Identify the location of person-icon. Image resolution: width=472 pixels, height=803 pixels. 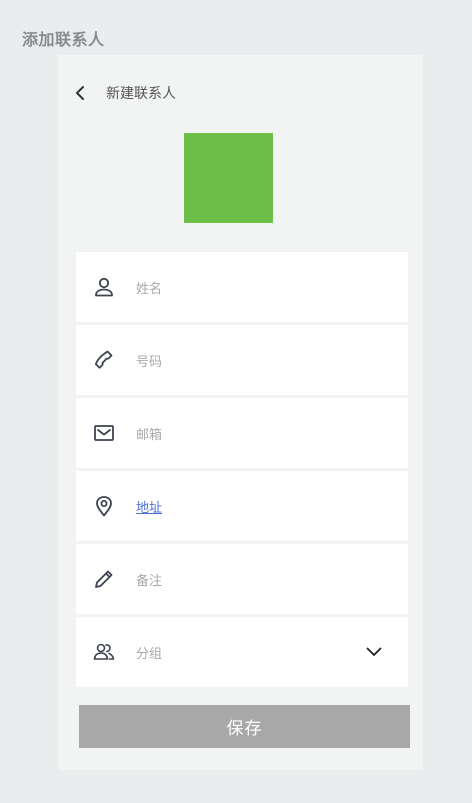
(104, 287).